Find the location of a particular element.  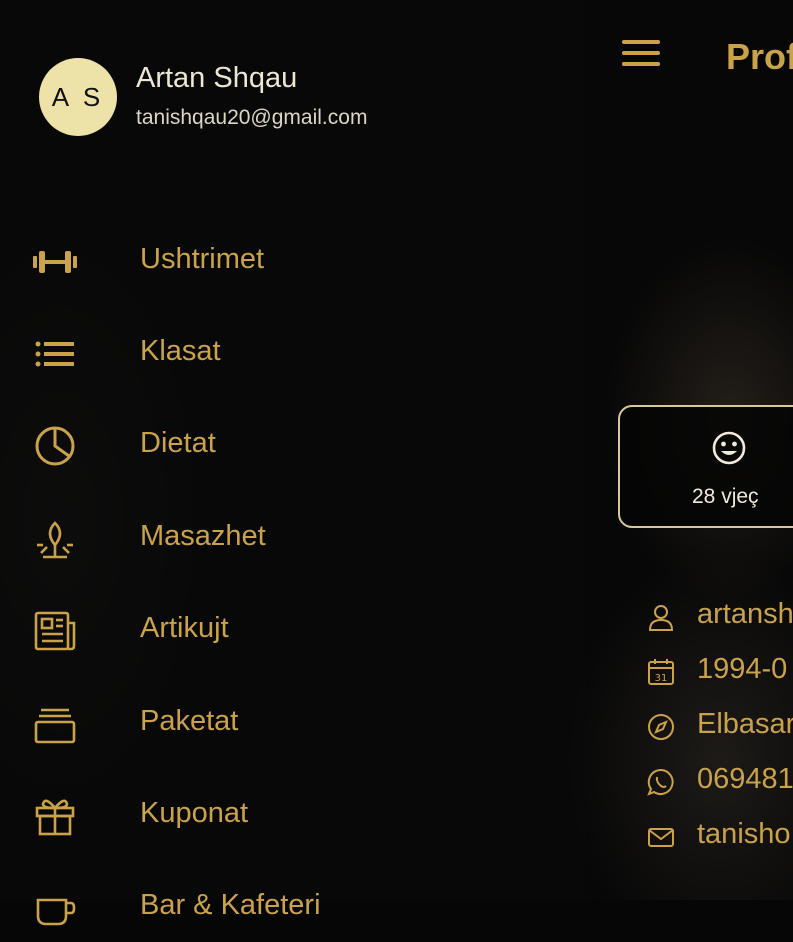

page-title: Prof is located at coordinates (759, 56).